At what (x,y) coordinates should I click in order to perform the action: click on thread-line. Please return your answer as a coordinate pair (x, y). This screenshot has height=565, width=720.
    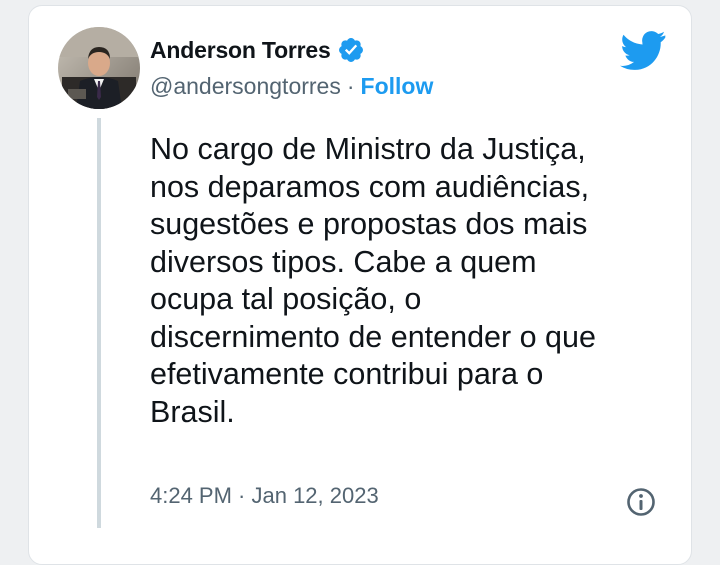
    Looking at the image, I should click on (99, 323).